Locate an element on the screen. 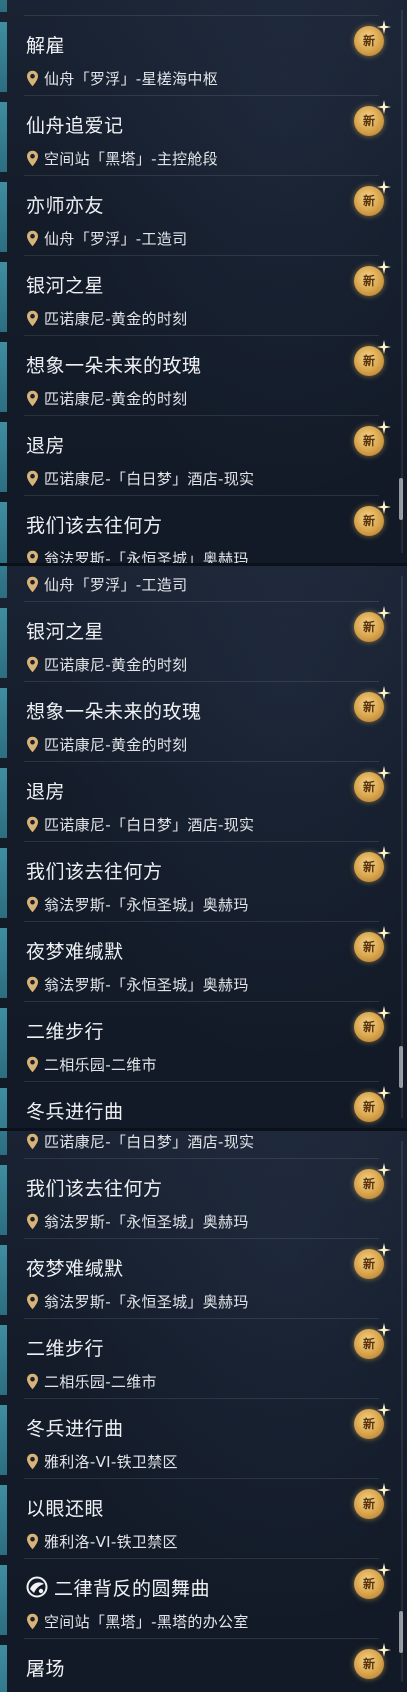  mission-title-line: 二律背反的圆舞曲 is located at coordinates (118, 1587).